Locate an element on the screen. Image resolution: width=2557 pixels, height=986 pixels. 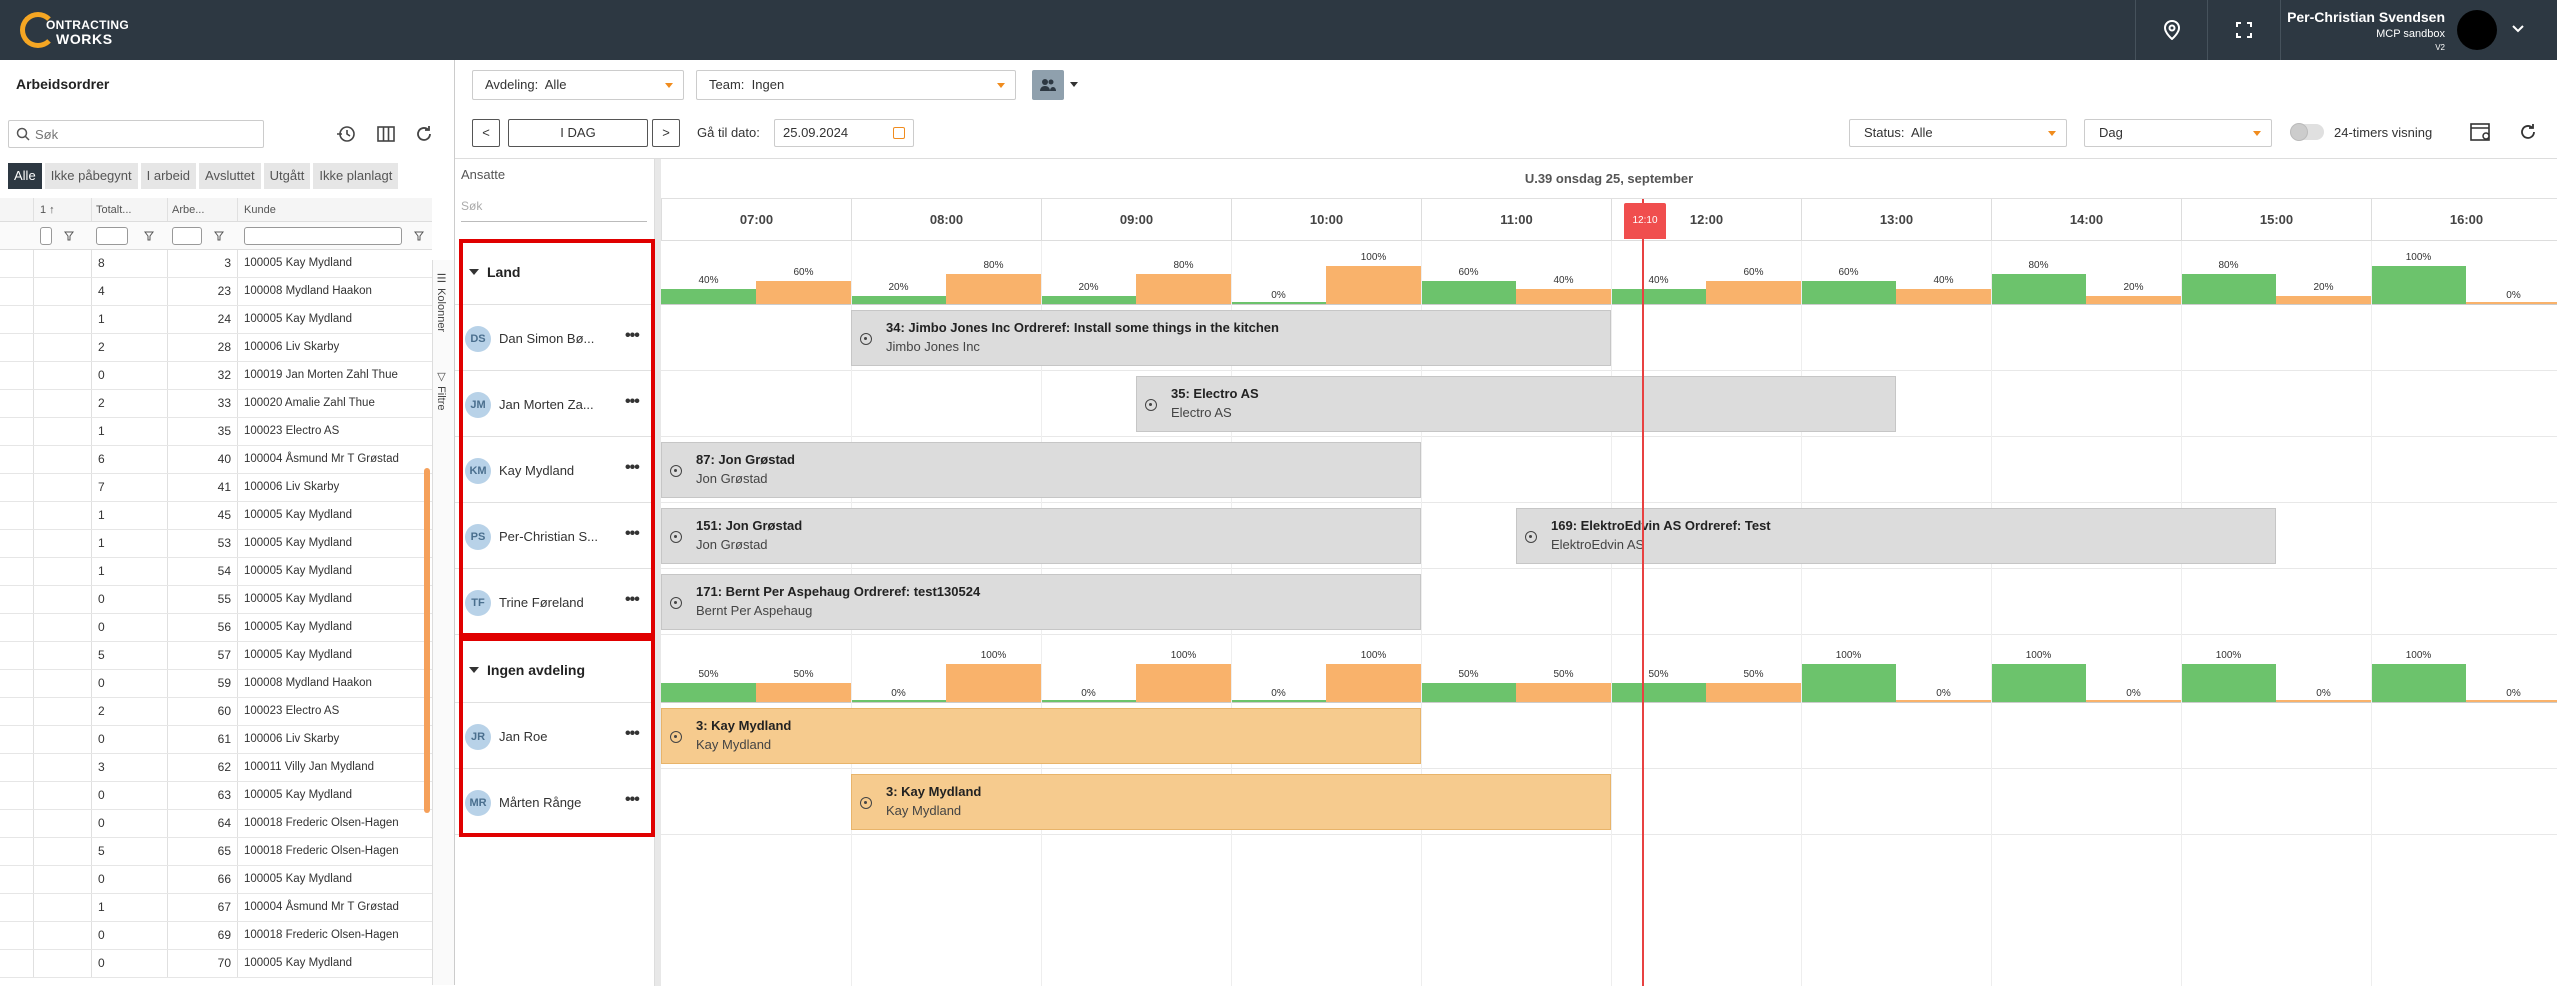
next-day-button: > is located at coordinates (666, 133).